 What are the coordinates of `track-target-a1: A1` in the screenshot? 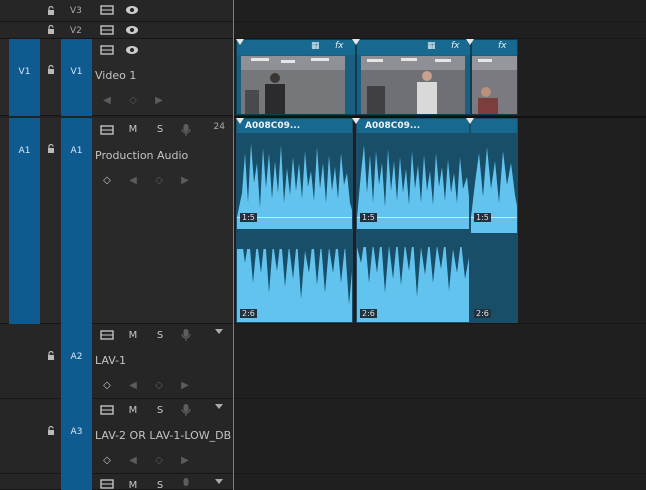 It's located at (76, 221).